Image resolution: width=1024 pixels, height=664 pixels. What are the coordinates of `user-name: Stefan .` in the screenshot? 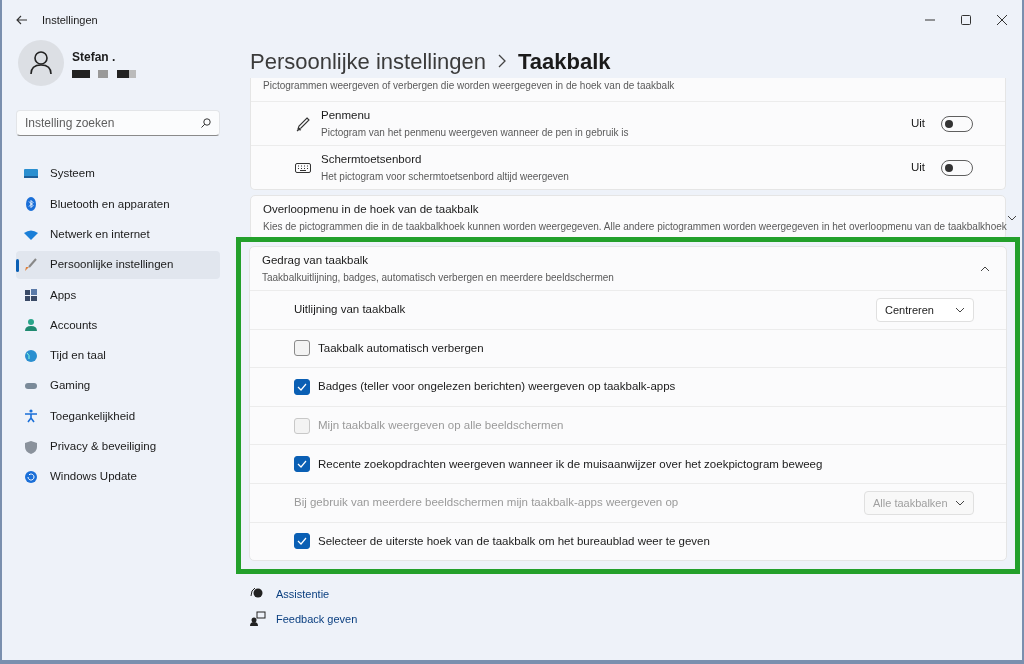 It's located at (94, 57).